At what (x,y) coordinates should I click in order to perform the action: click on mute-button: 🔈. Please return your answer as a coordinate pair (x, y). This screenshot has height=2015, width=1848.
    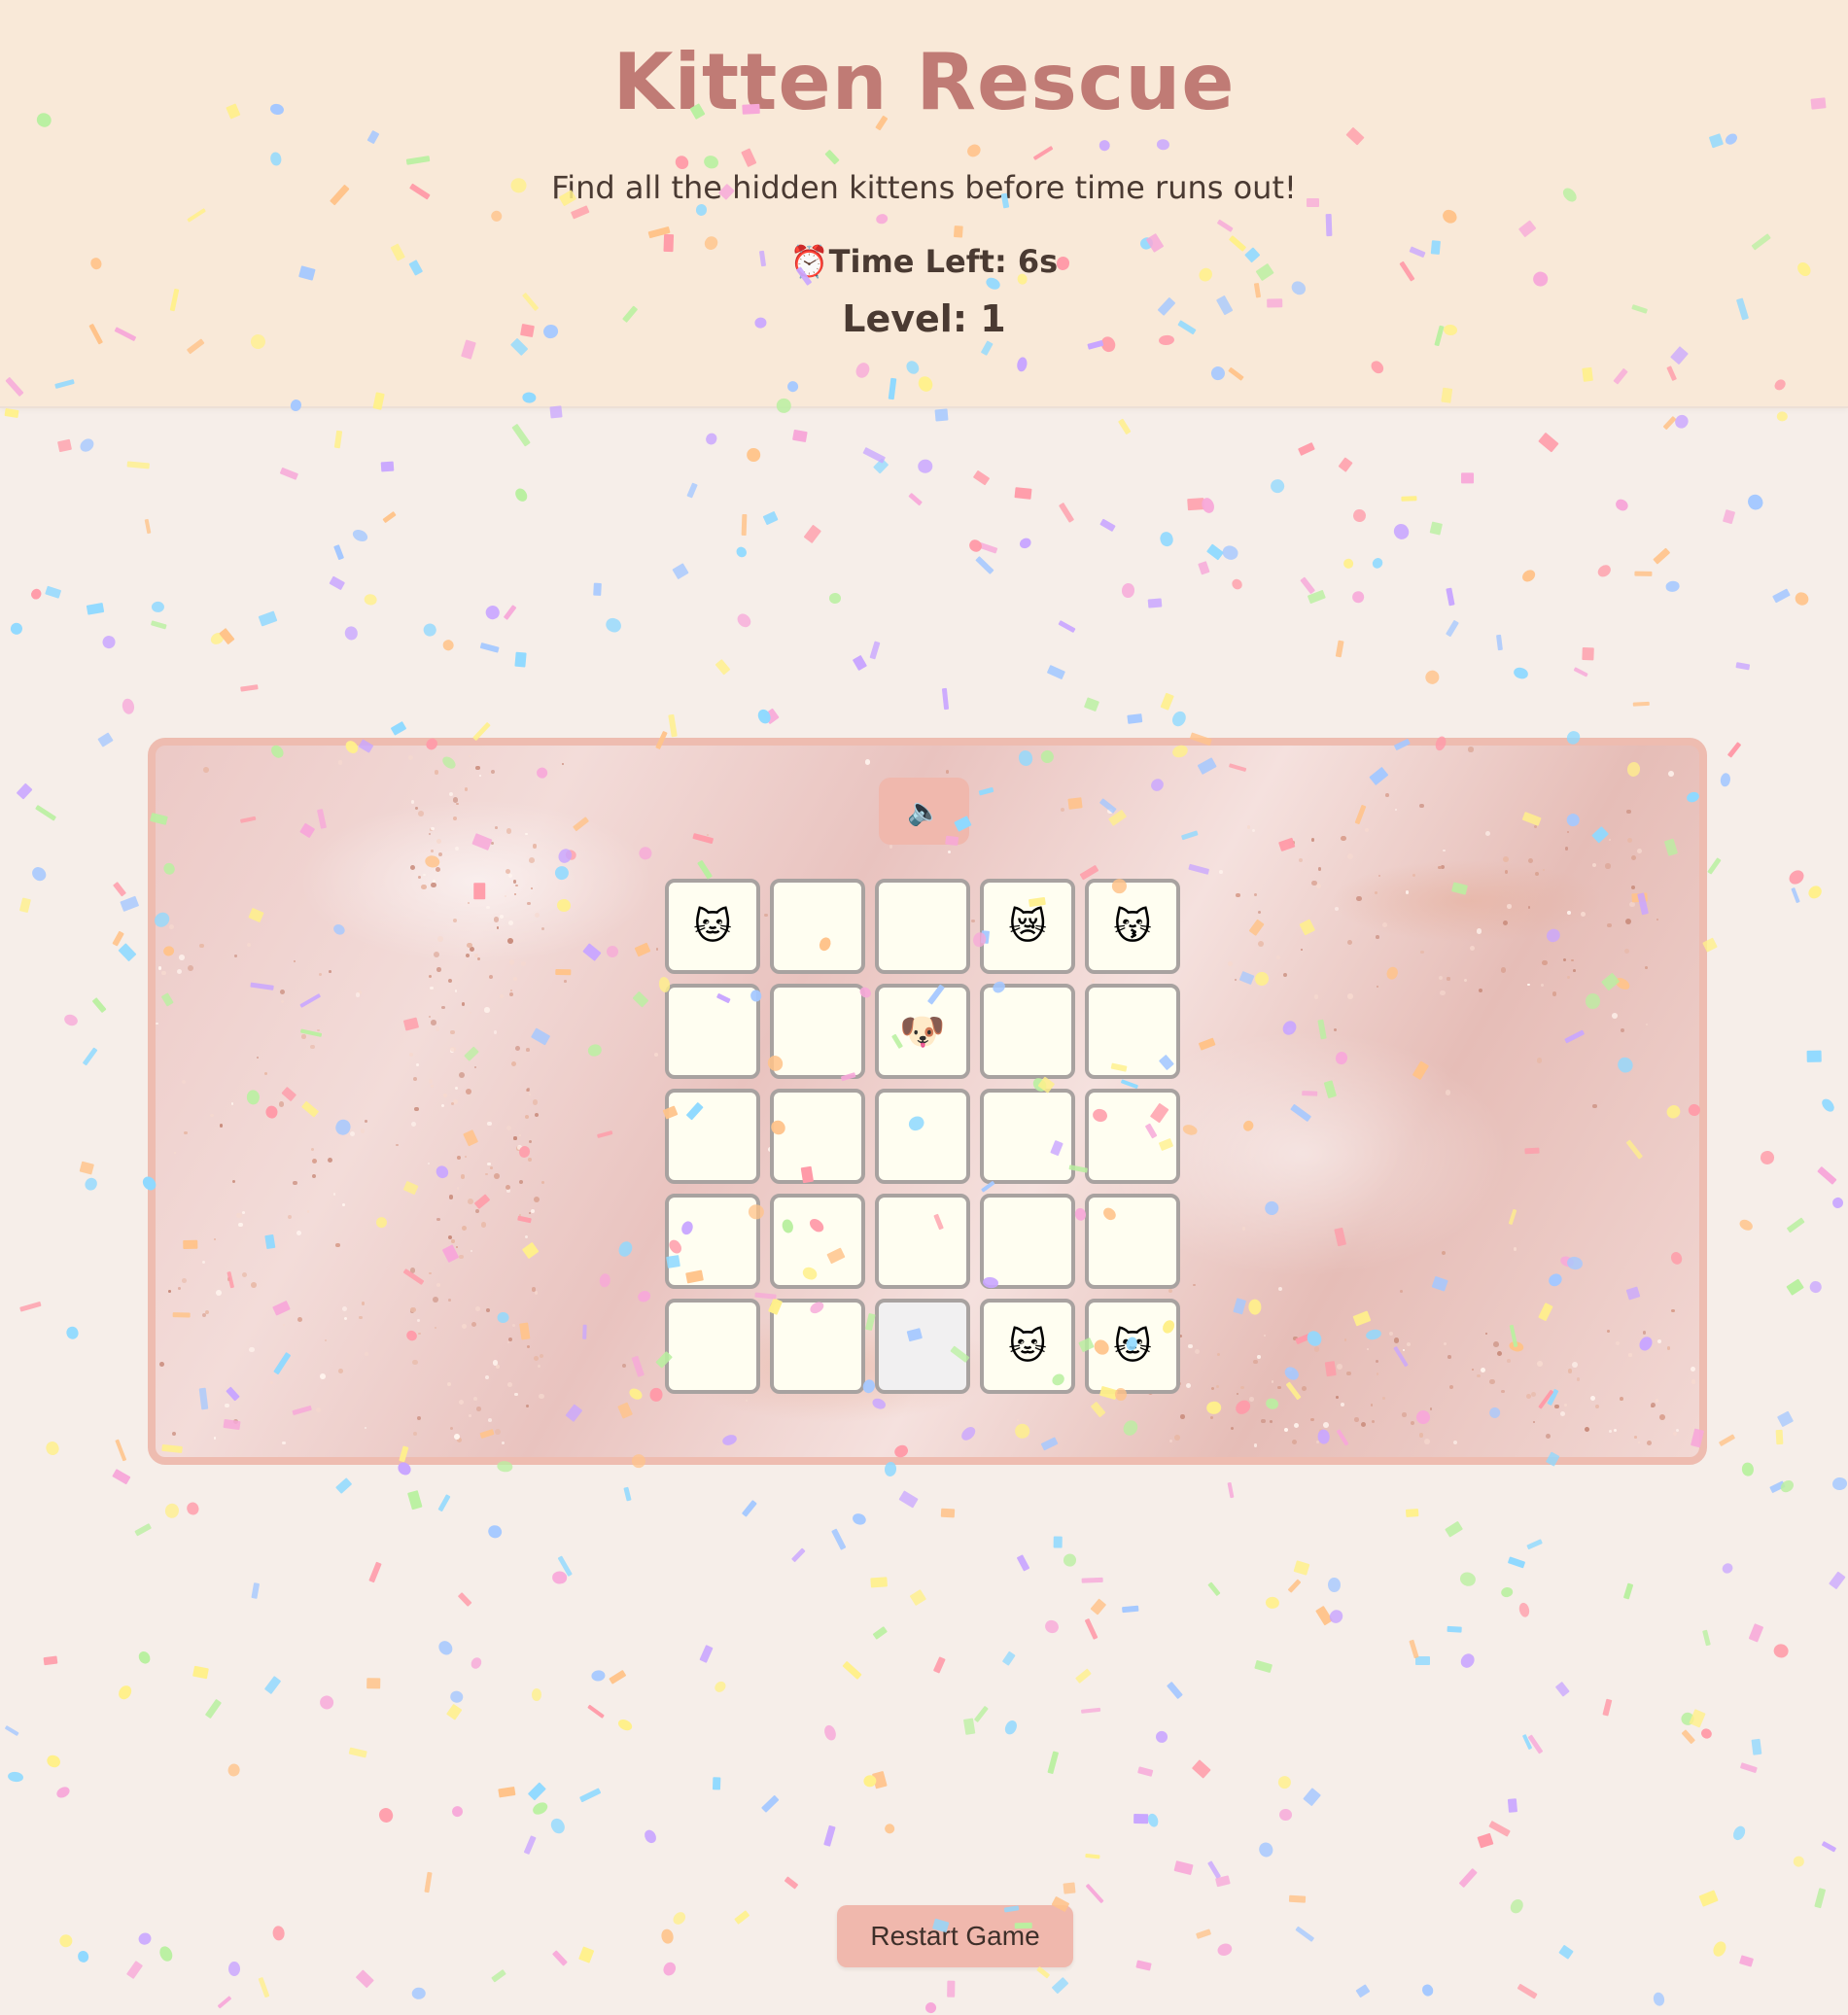
    Looking at the image, I should click on (924, 811).